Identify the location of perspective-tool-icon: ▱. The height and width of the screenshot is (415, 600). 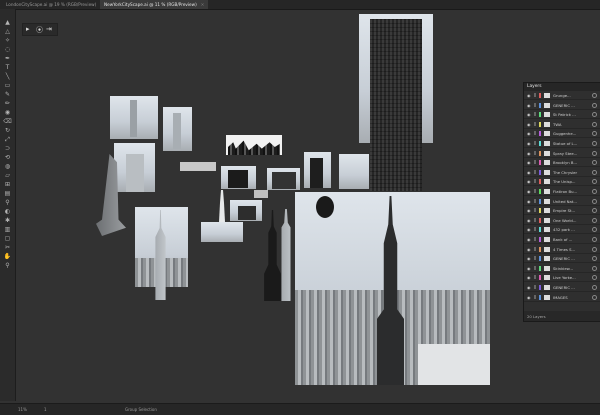
(7, 175).